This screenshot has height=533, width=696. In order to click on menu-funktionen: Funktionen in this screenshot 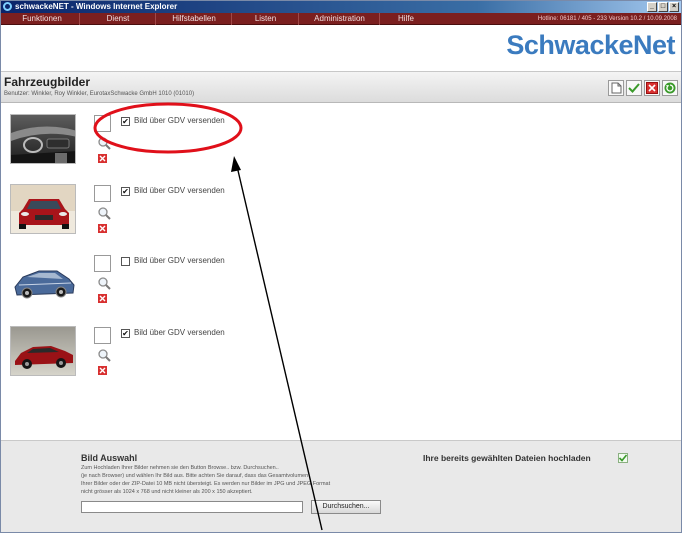, I will do `click(42, 19)`.